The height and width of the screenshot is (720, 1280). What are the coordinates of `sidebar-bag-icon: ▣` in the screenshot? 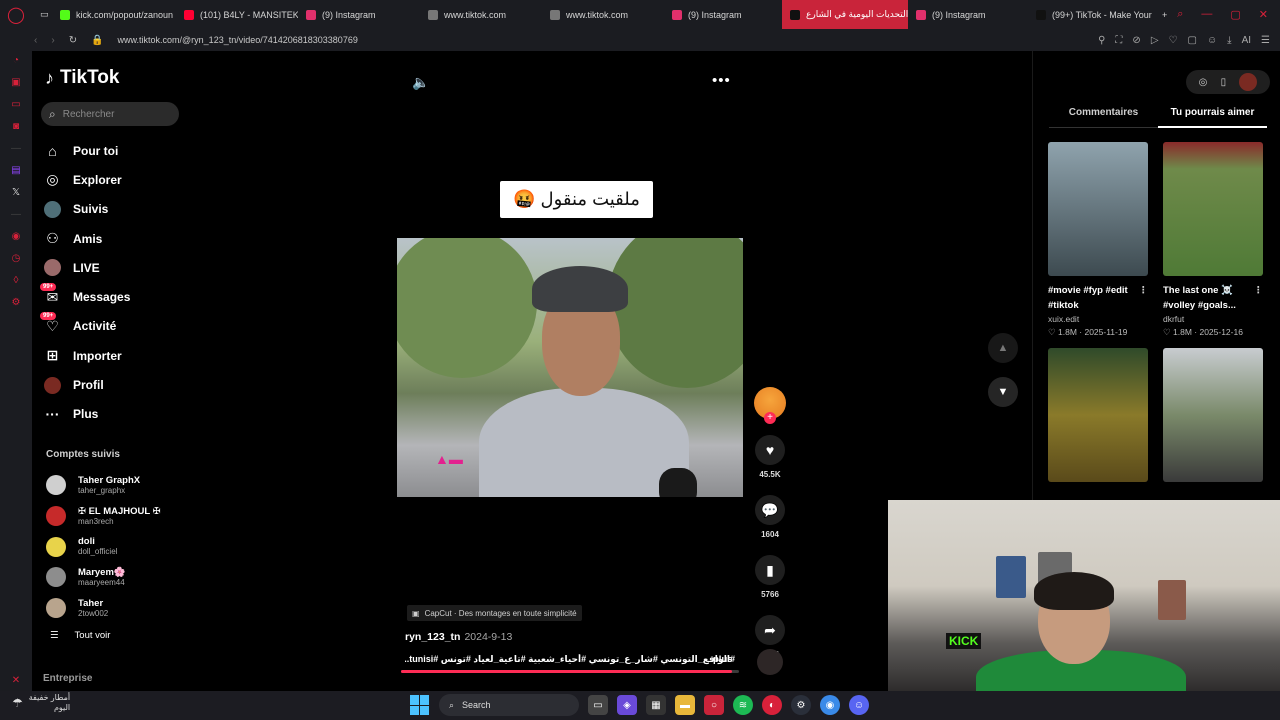 It's located at (16, 82).